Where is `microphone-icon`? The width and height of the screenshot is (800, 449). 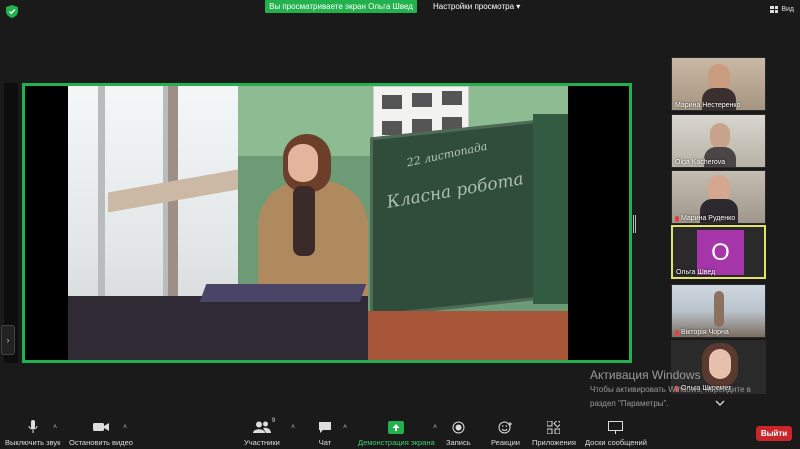 microphone-icon is located at coordinates (33, 426).